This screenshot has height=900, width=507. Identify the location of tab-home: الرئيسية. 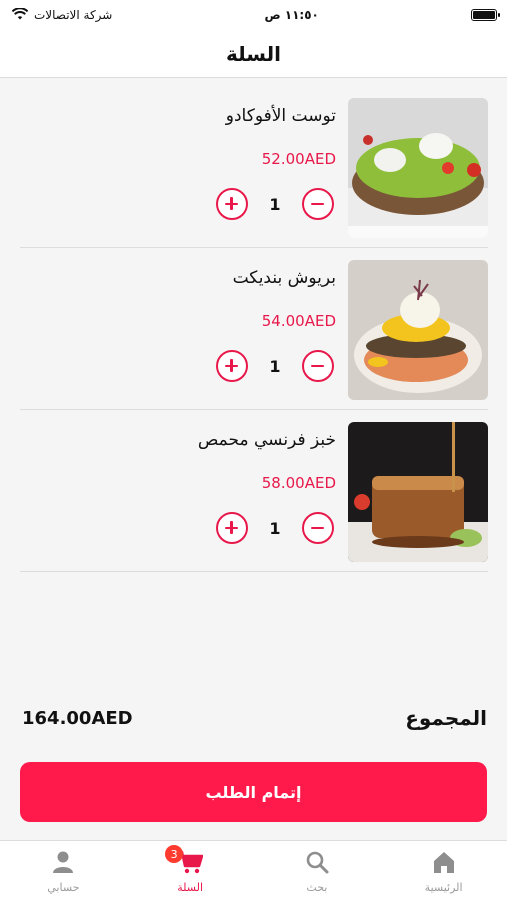
(443, 870).